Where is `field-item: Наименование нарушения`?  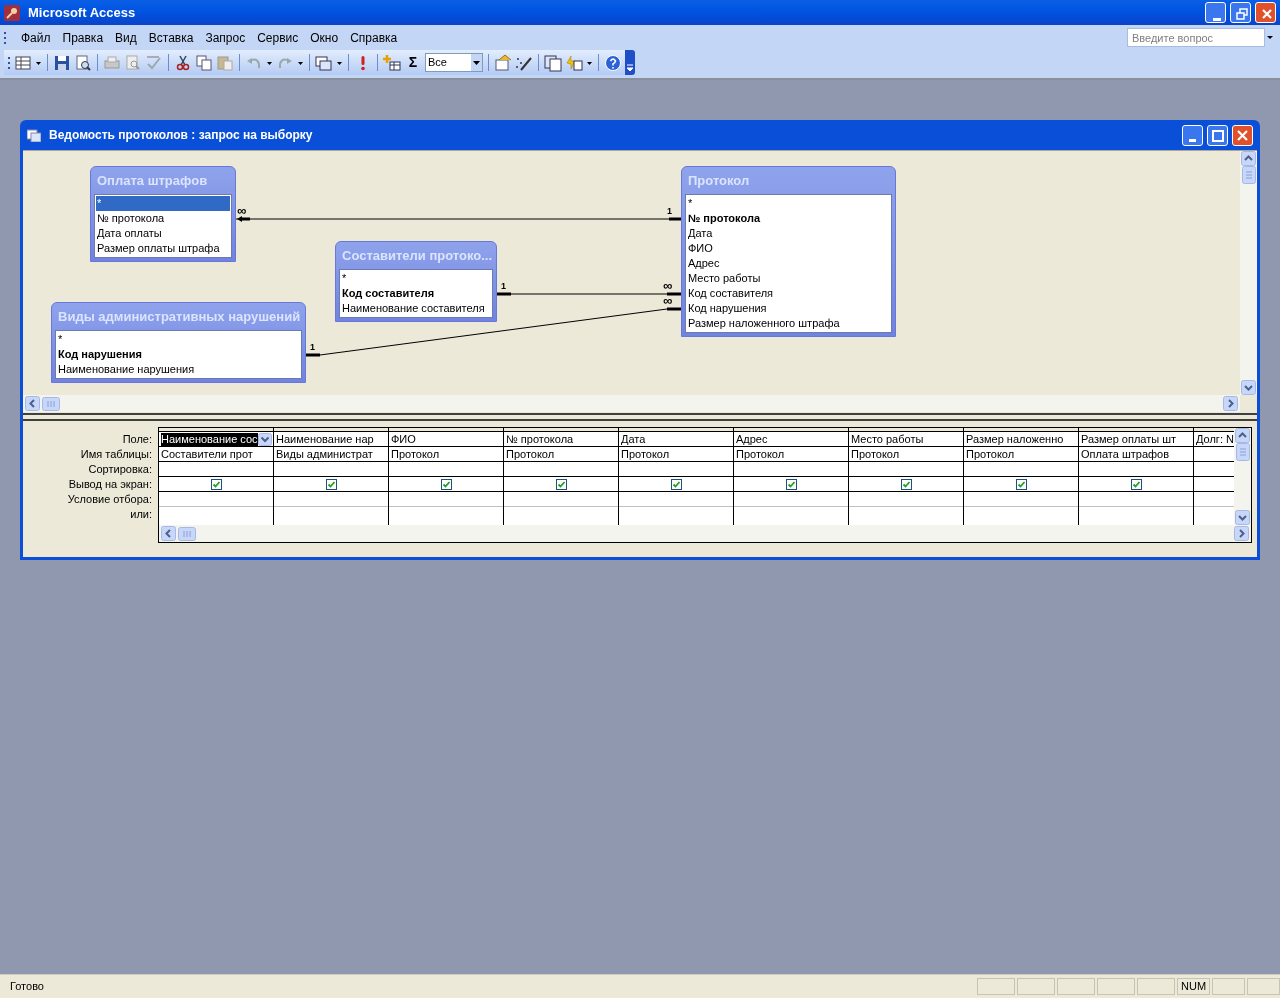
field-item: Наименование нарушения is located at coordinates (178, 369).